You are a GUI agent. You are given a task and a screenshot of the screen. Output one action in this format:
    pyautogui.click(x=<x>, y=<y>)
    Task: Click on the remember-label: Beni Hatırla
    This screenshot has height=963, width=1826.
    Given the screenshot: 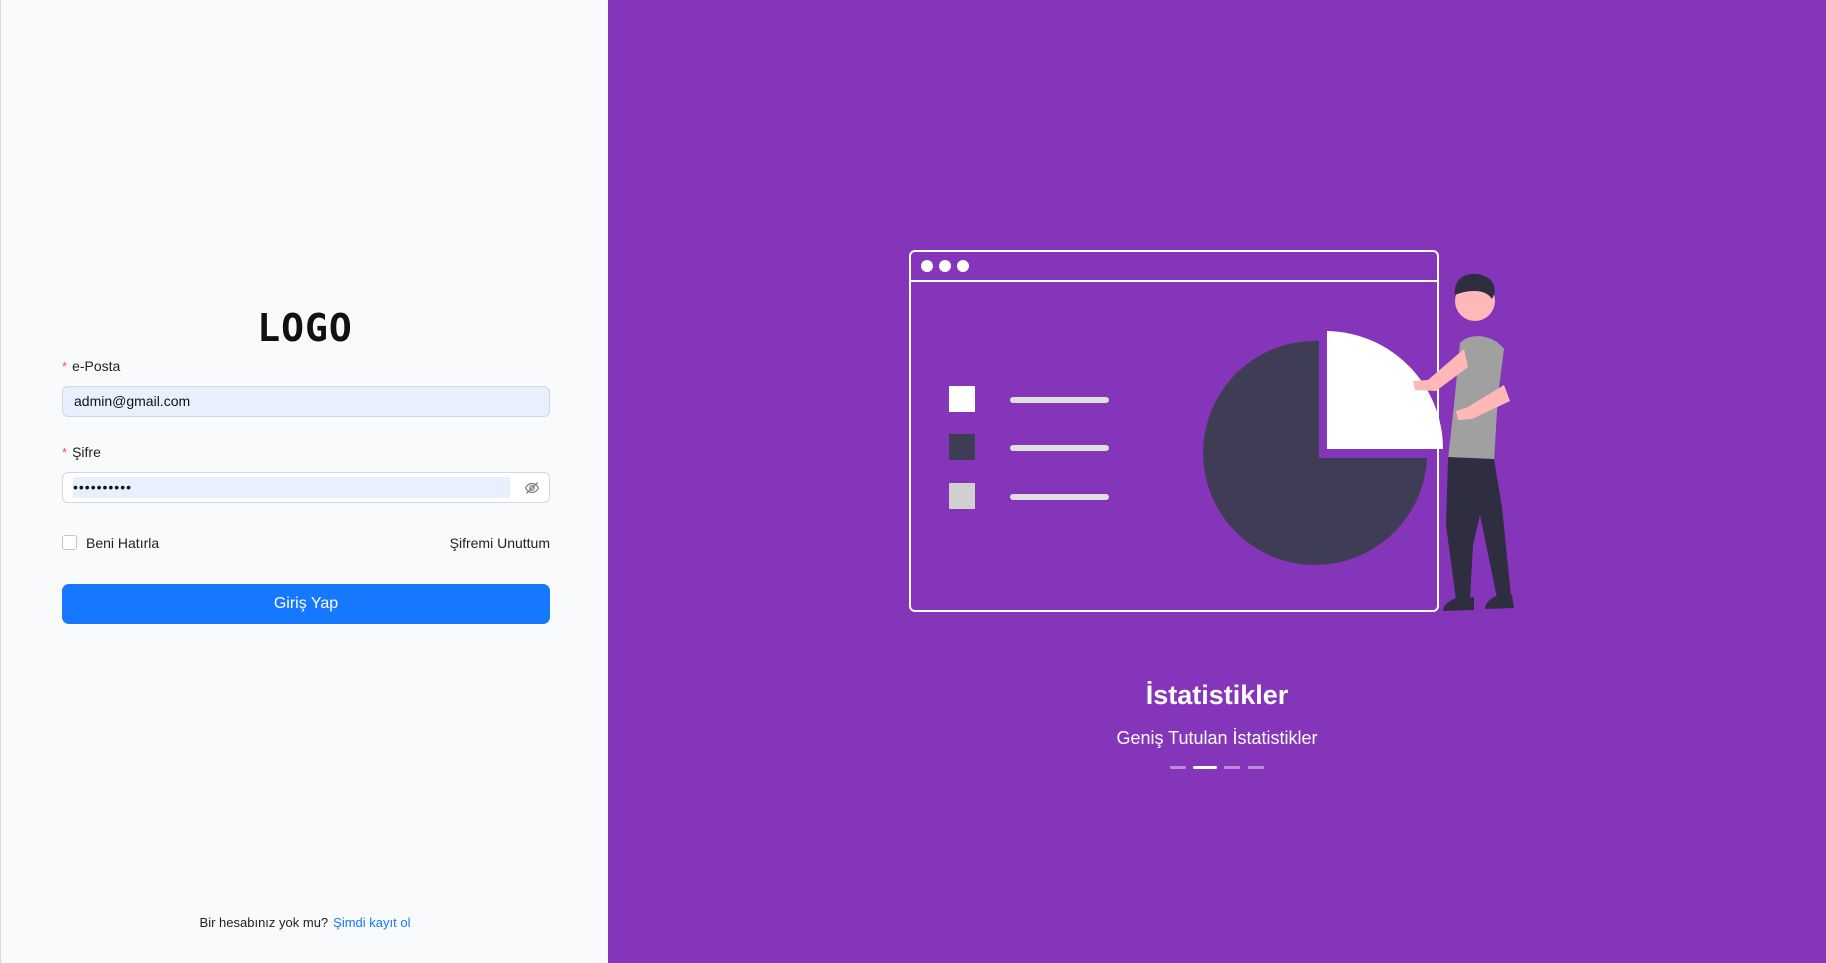 What is the action you would take?
    pyautogui.click(x=122, y=543)
    